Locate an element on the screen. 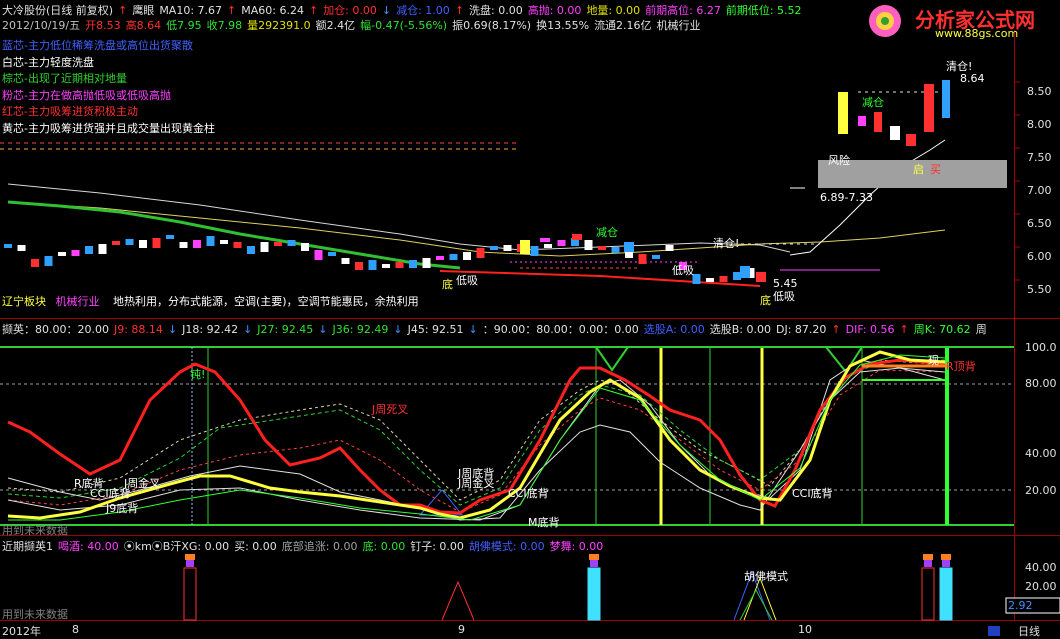  label-jjincha-2: J周金叉 is located at coordinates (476, 483).